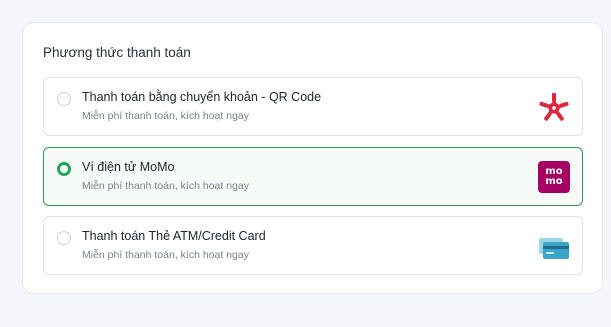 This screenshot has width=611, height=327. Describe the element at coordinates (554, 181) in the screenshot. I see `momo-logo-text-bottom: mo` at that location.